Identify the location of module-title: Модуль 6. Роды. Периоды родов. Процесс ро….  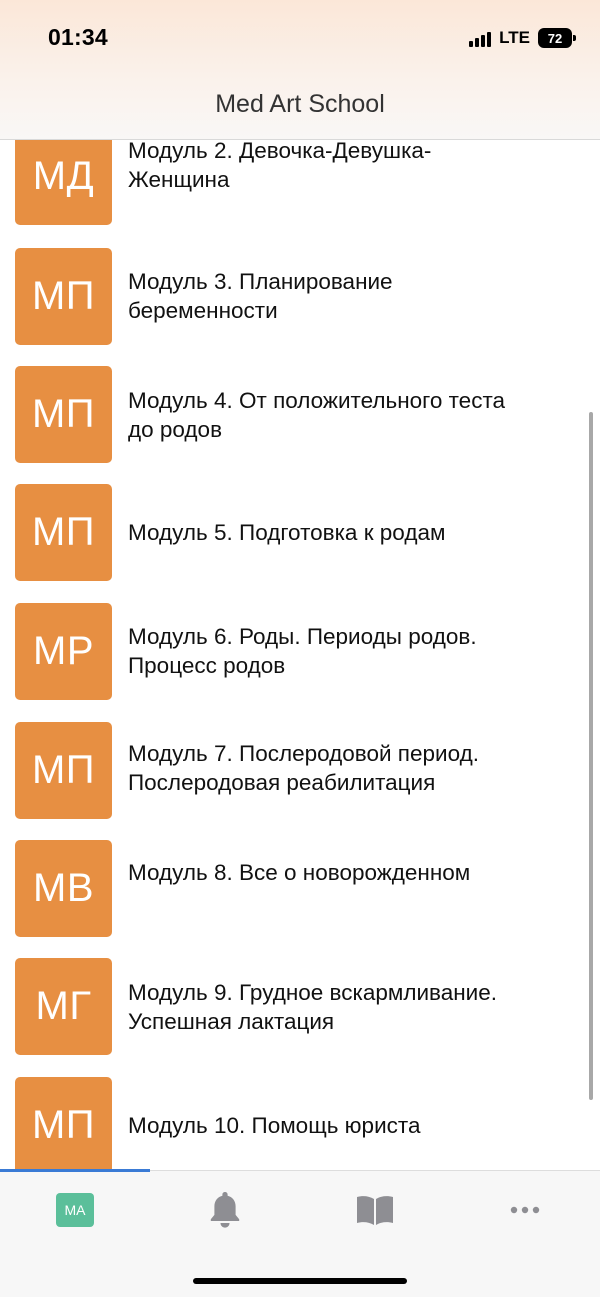
(302, 651).